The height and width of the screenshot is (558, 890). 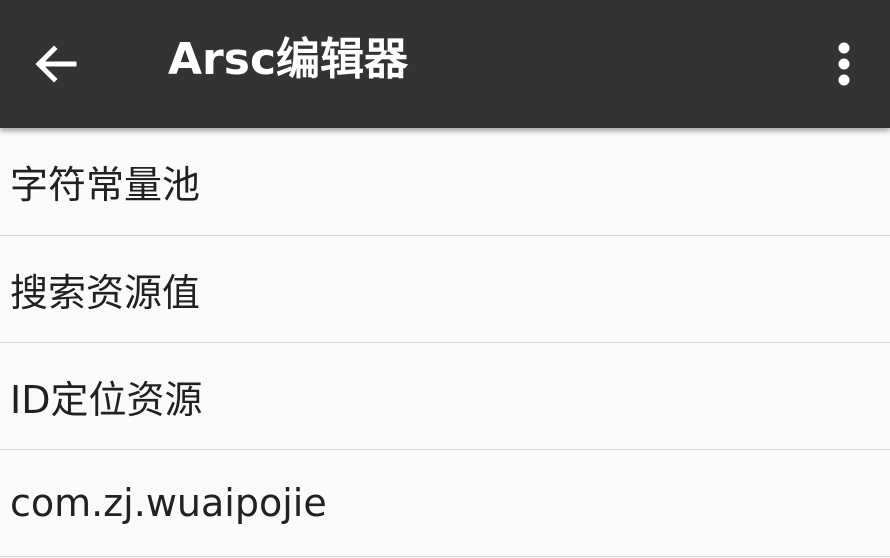 I want to click on list-item-label: ID定位资源, so click(x=106, y=399).